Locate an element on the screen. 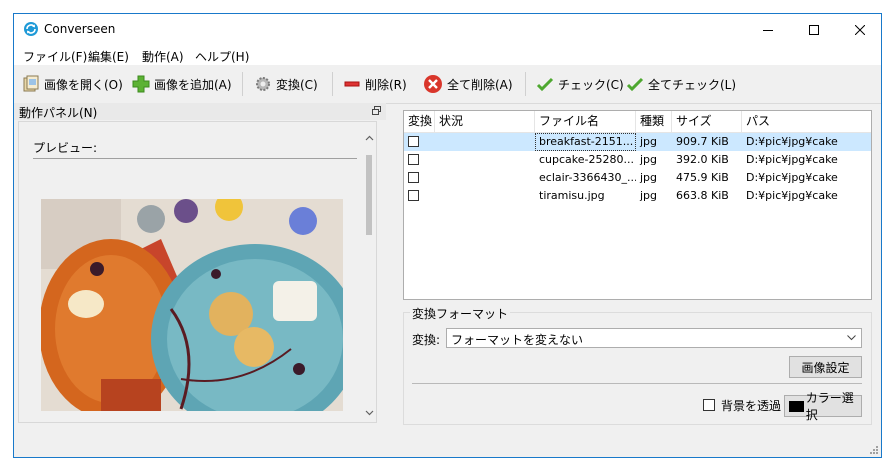 The height and width of the screenshot is (472, 896). preview-scrollbar is located at coordinates (369, 272).